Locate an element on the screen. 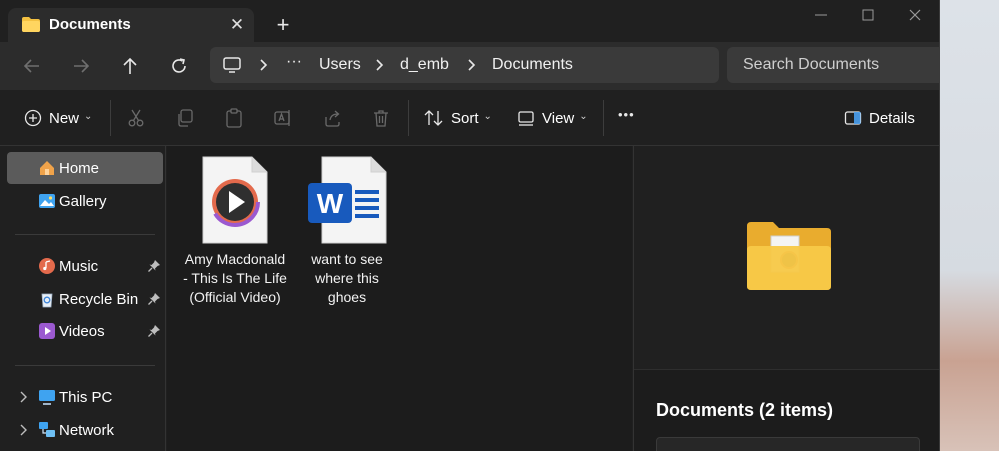 The height and width of the screenshot is (451, 999). refresh-icon is located at coordinates (179, 66).